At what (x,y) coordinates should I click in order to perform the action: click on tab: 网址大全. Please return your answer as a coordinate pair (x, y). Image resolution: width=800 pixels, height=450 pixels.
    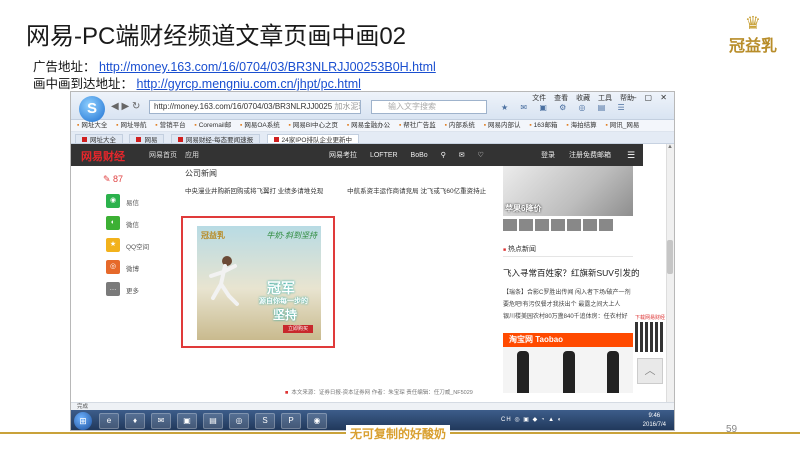
    Looking at the image, I should click on (99, 138).